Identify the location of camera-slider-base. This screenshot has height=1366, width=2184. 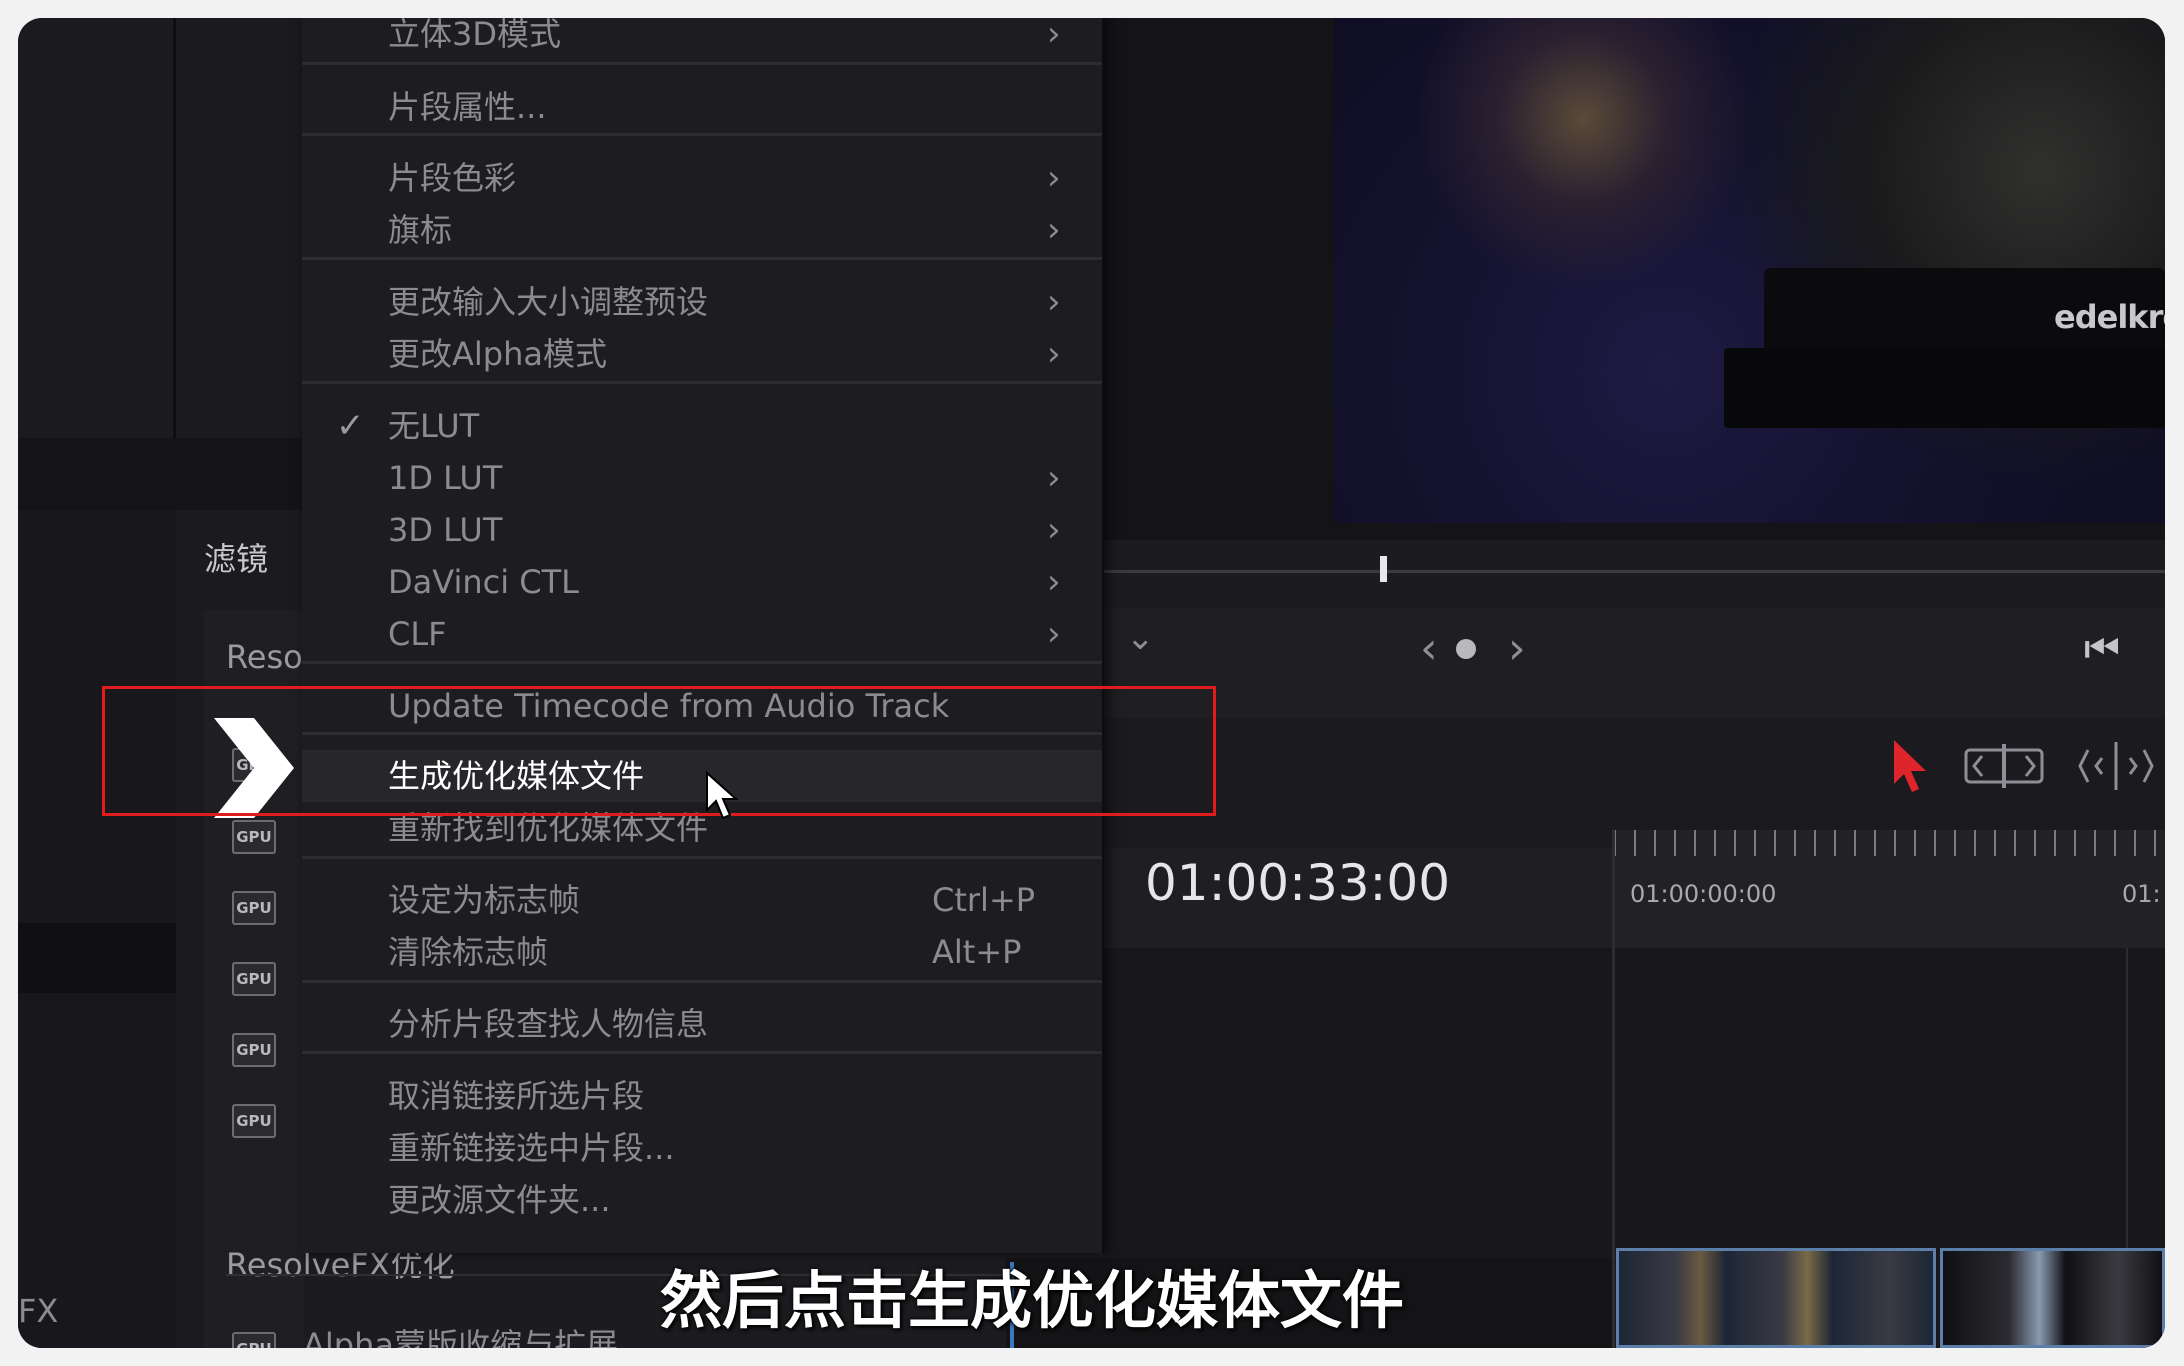
(1944, 388).